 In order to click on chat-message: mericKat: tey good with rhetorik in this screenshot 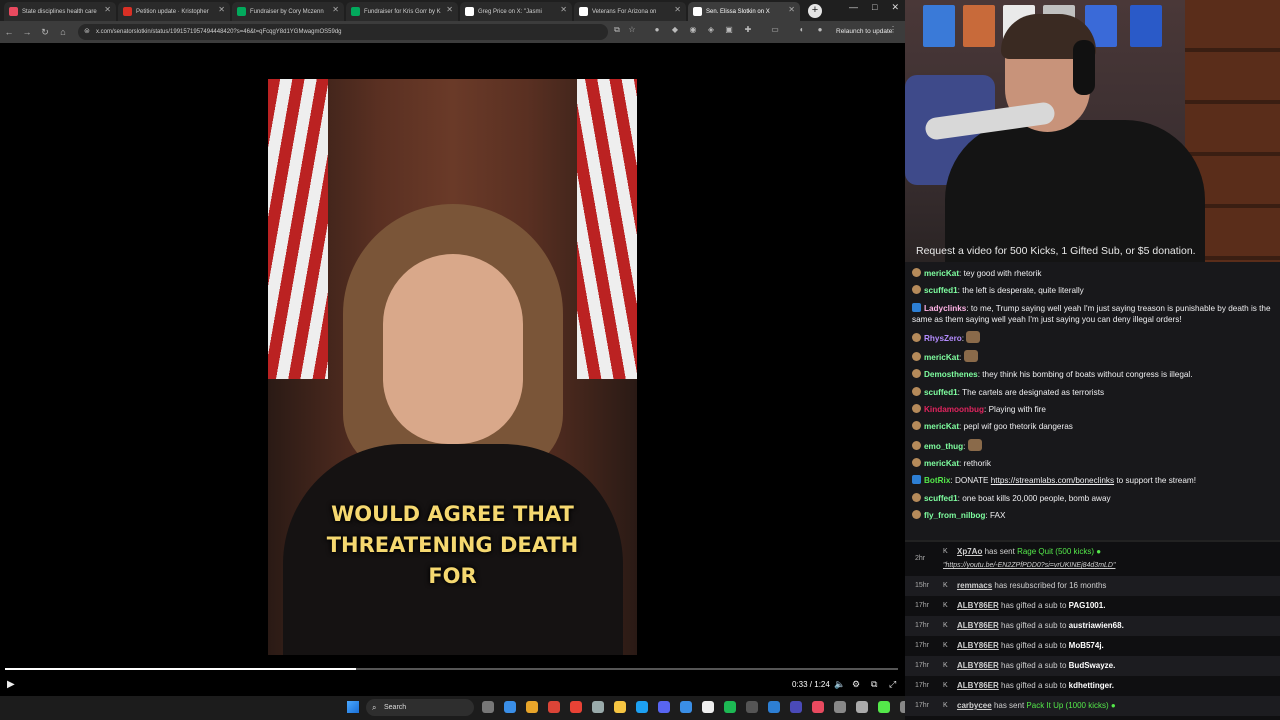, I will do `click(1093, 273)`.